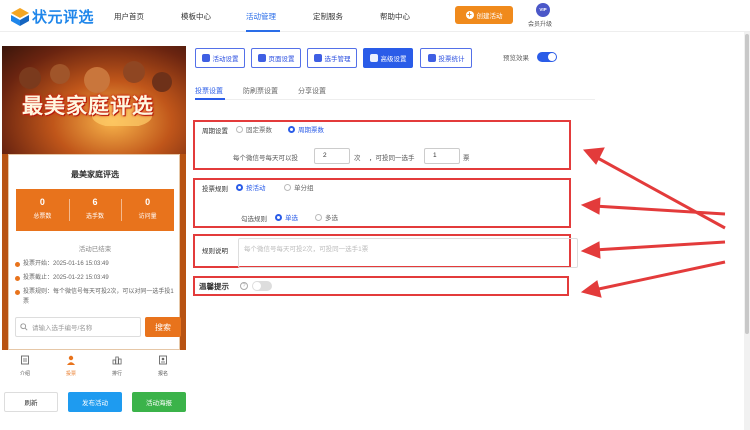  What do you see at coordinates (117, 365) in the screenshot?
I see `tab-ranking: 排行` at bounding box center [117, 365].